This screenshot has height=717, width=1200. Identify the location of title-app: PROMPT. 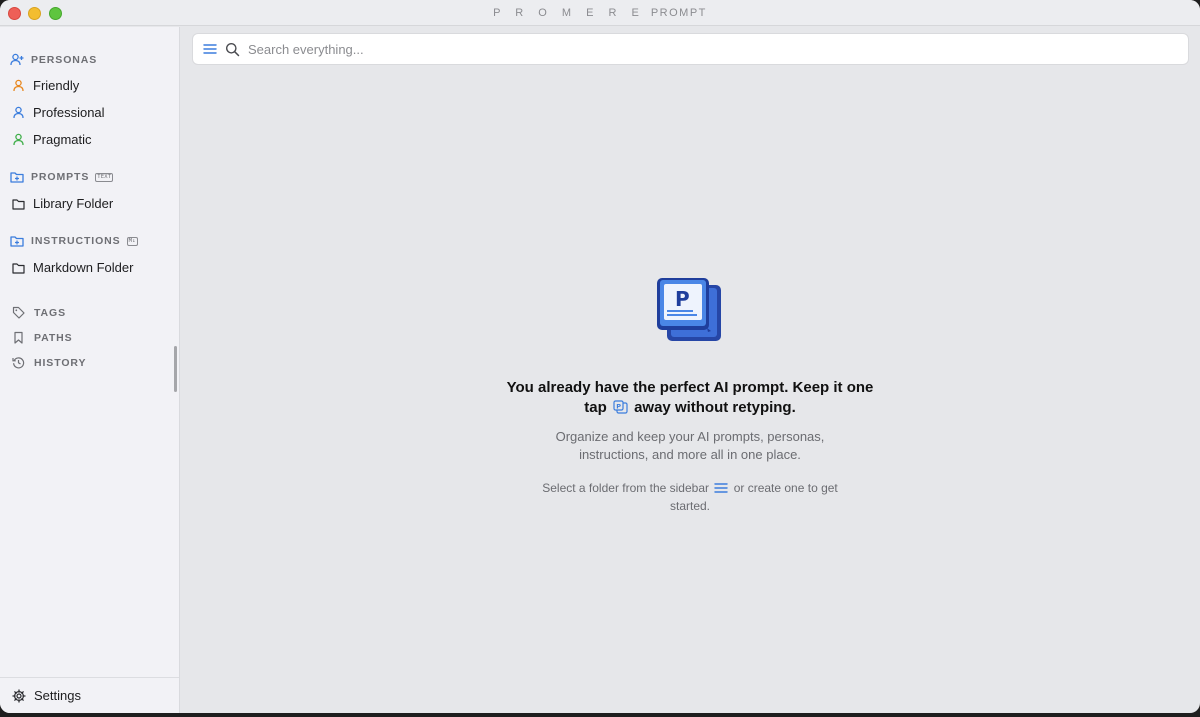
(678, 13).